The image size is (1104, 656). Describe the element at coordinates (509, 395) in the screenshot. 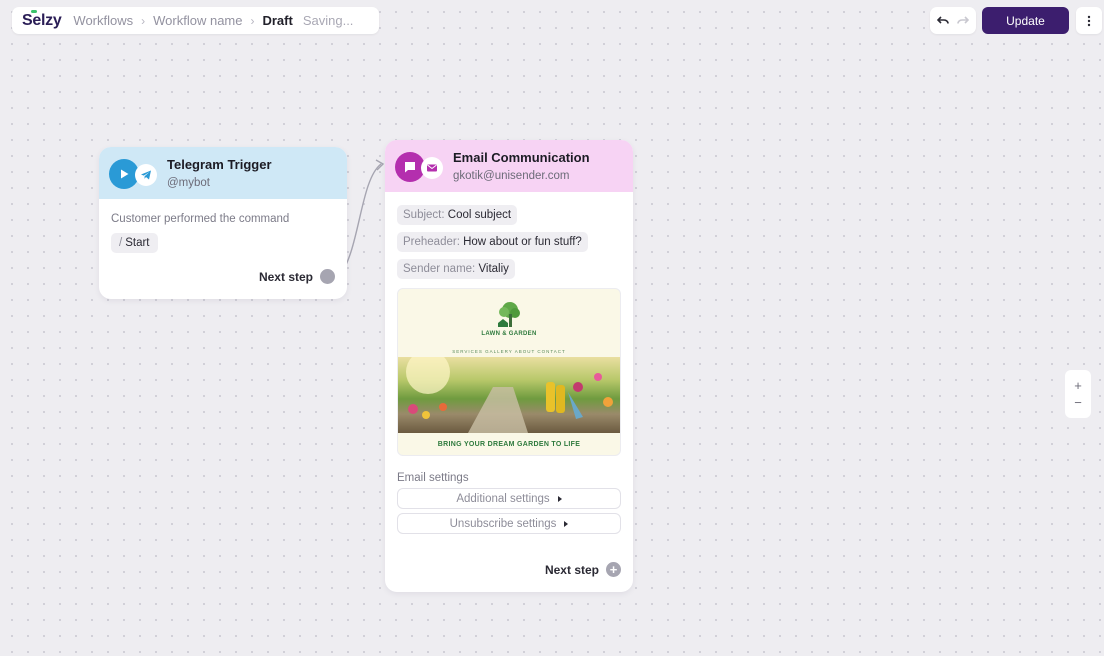

I see `garden-image` at that location.